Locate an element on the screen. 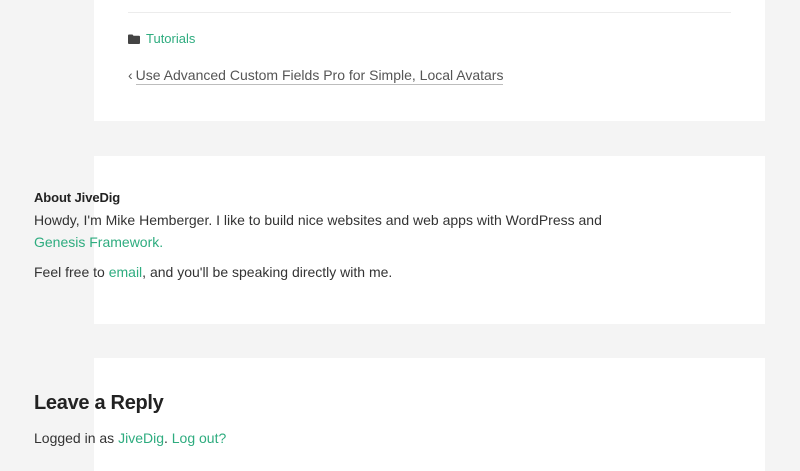  category-link: Tutorials is located at coordinates (170, 38).